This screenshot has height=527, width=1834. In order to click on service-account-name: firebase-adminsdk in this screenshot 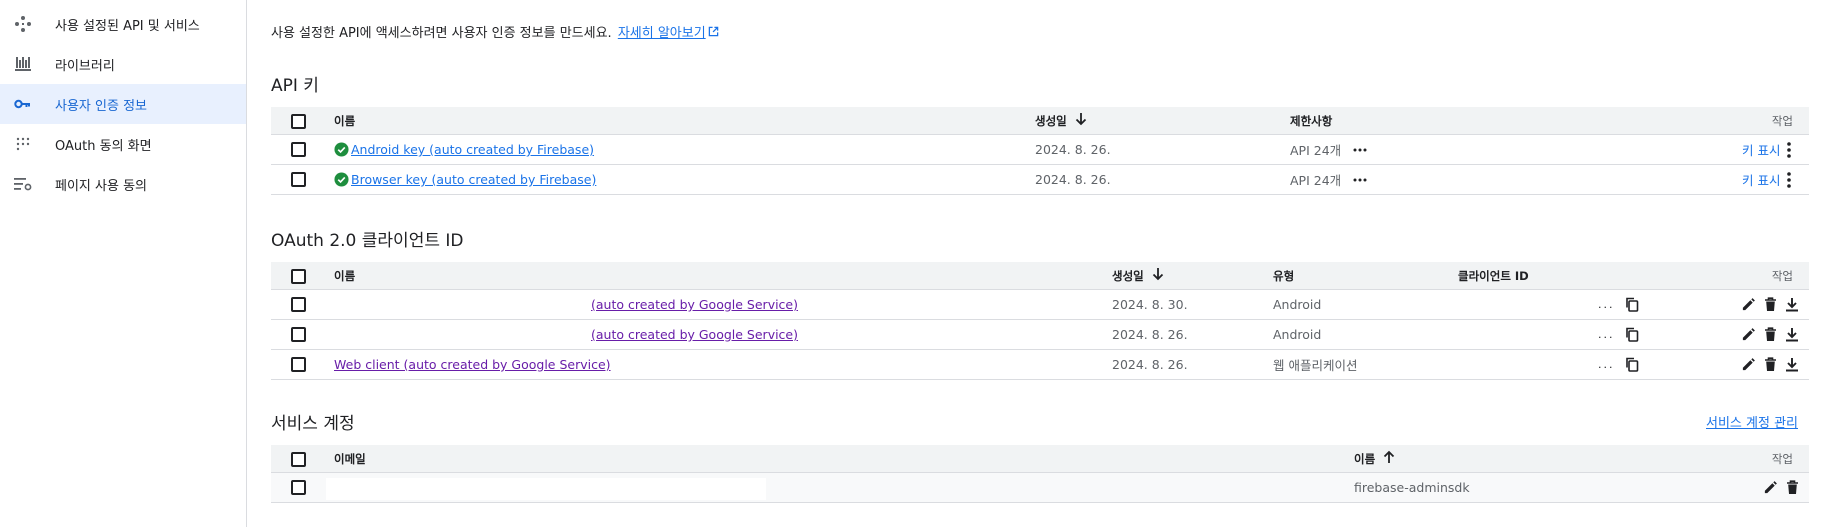, I will do `click(1412, 487)`.